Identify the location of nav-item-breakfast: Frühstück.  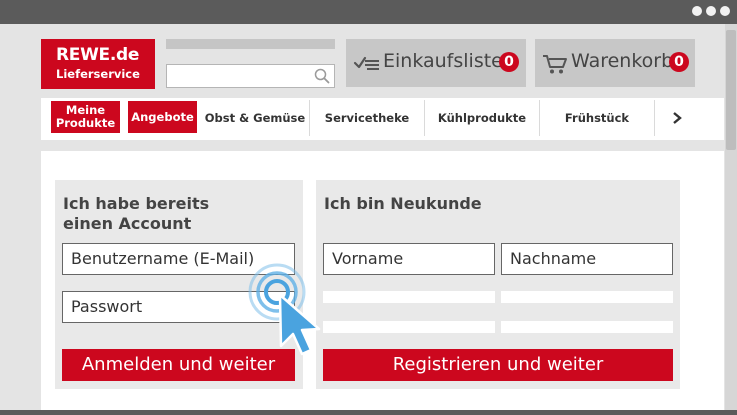
(597, 118).